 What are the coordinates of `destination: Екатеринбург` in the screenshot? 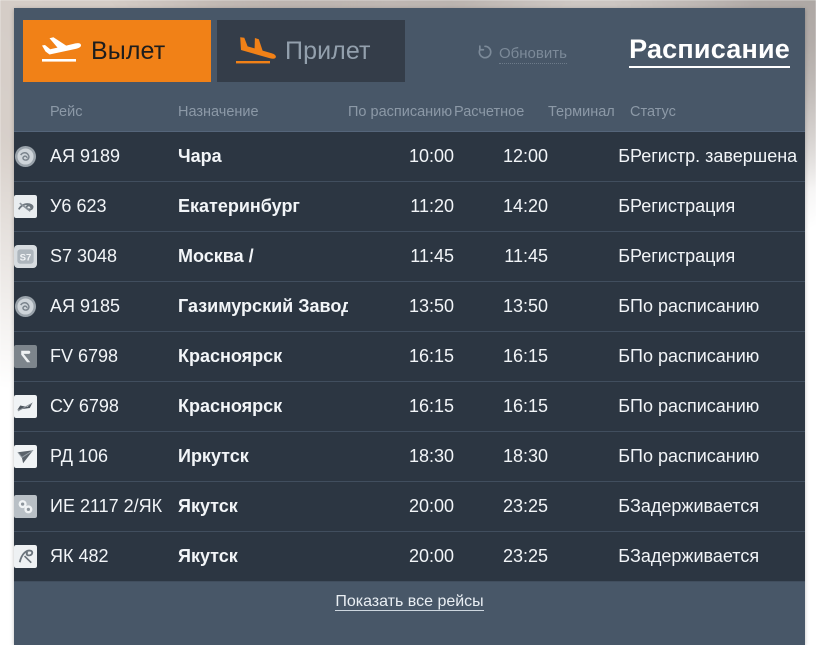 It's located at (239, 206).